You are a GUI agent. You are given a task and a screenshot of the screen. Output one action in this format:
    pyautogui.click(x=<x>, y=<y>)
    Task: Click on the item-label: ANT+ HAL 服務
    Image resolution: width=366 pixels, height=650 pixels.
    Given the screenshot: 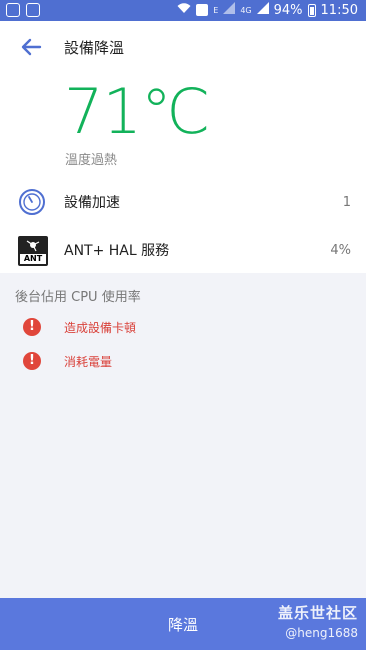 What is the action you would take?
    pyautogui.click(x=117, y=251)
    